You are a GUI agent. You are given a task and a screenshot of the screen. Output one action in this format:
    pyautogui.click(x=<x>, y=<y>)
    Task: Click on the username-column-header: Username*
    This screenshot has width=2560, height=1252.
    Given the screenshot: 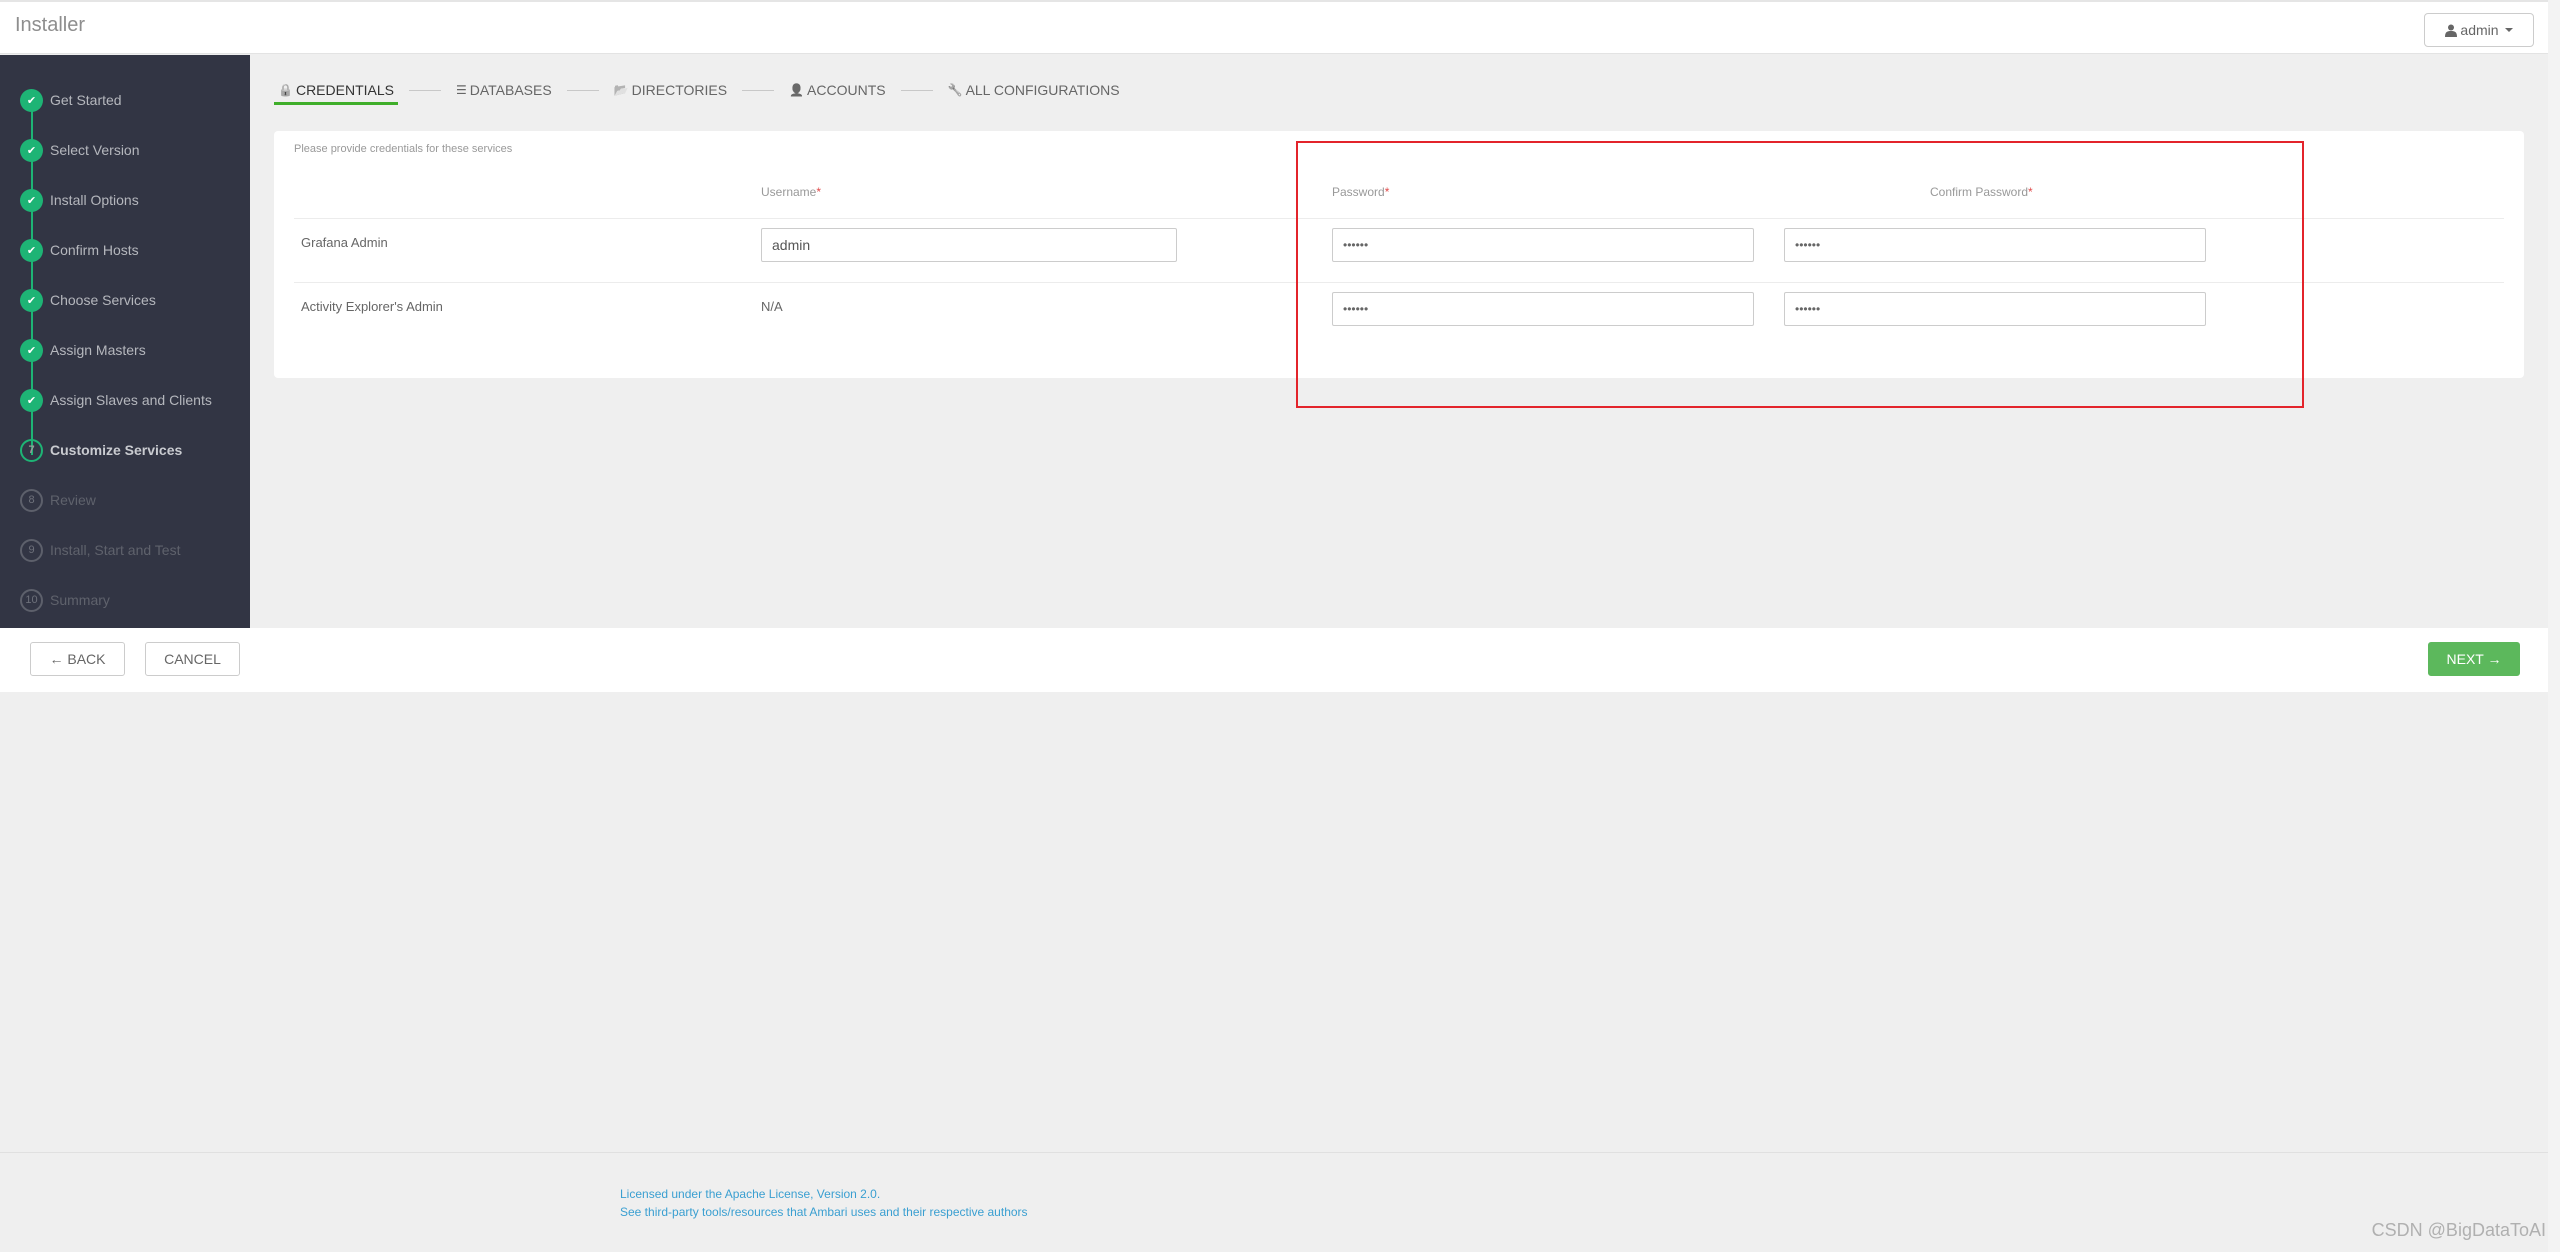 What is the action you would take?
    pyautogui.click(x=791, y=192)
    